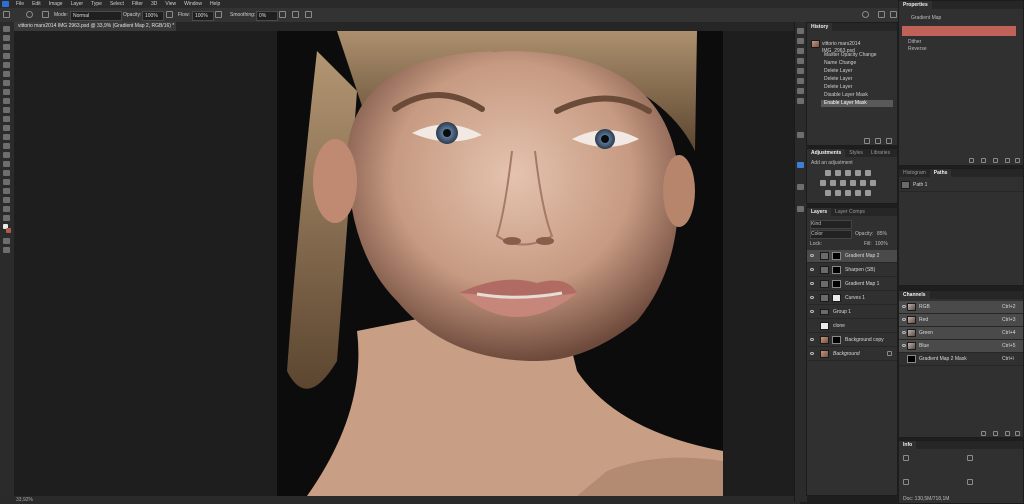  I want to click on pen-tool-icon, so click(6, 164).